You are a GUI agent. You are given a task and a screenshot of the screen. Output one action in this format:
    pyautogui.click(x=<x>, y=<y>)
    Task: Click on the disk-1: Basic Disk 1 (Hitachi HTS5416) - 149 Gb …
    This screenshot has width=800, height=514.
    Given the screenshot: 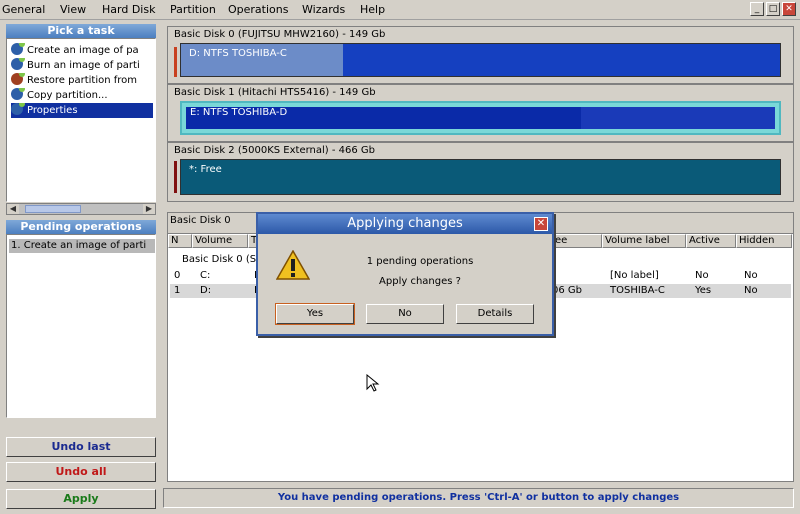 What is the action you would take?
    pyautogui.click(x=480, y=113)
    